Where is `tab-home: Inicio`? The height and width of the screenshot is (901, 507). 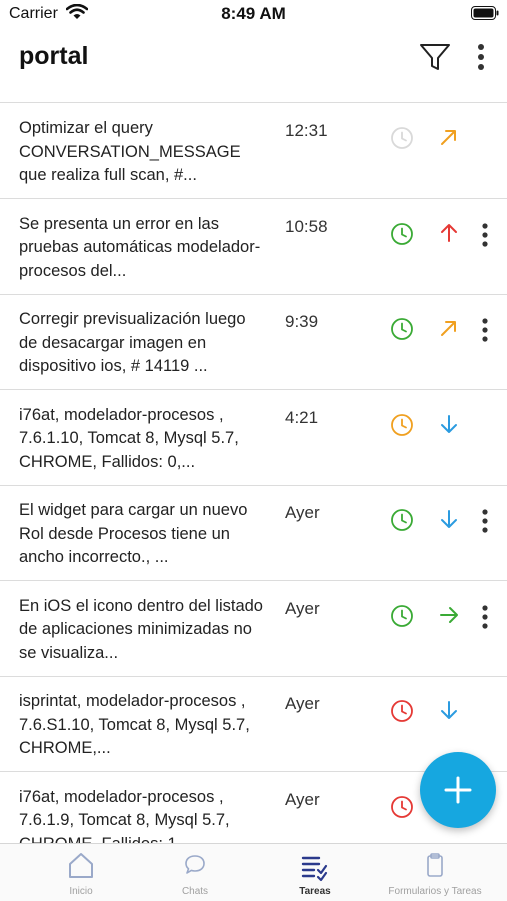
tab-home: Inicio is located at coordinates (81, 872).